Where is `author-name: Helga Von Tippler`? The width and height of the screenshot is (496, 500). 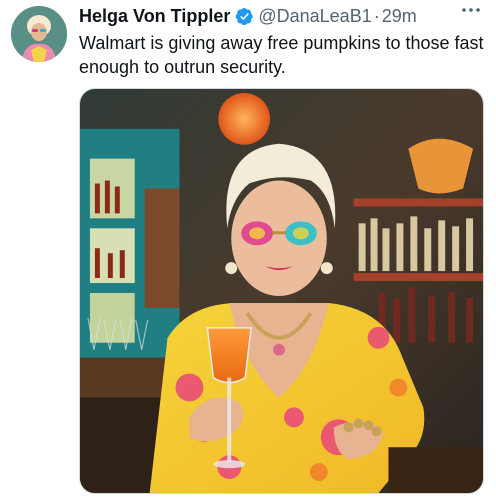
author-name: Helga Von Tippler is located at coordinates (154, 16).